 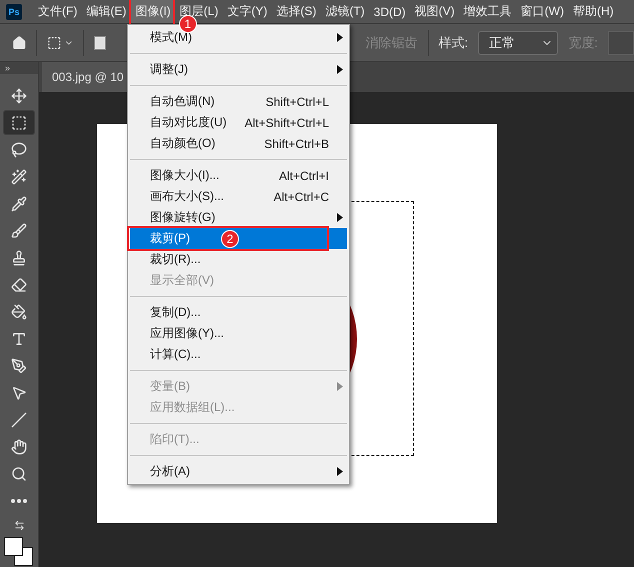 I want to click on menu-bar-item: 文字(Y), so click(x=247, y=11).